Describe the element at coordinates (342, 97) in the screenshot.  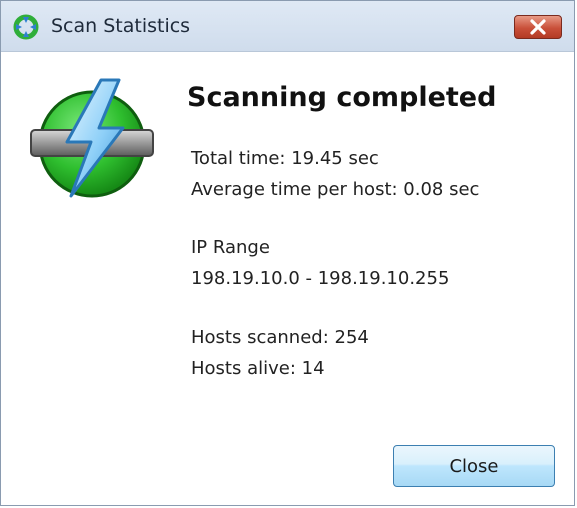
I see `status-heading: Scanning completed` at that location.